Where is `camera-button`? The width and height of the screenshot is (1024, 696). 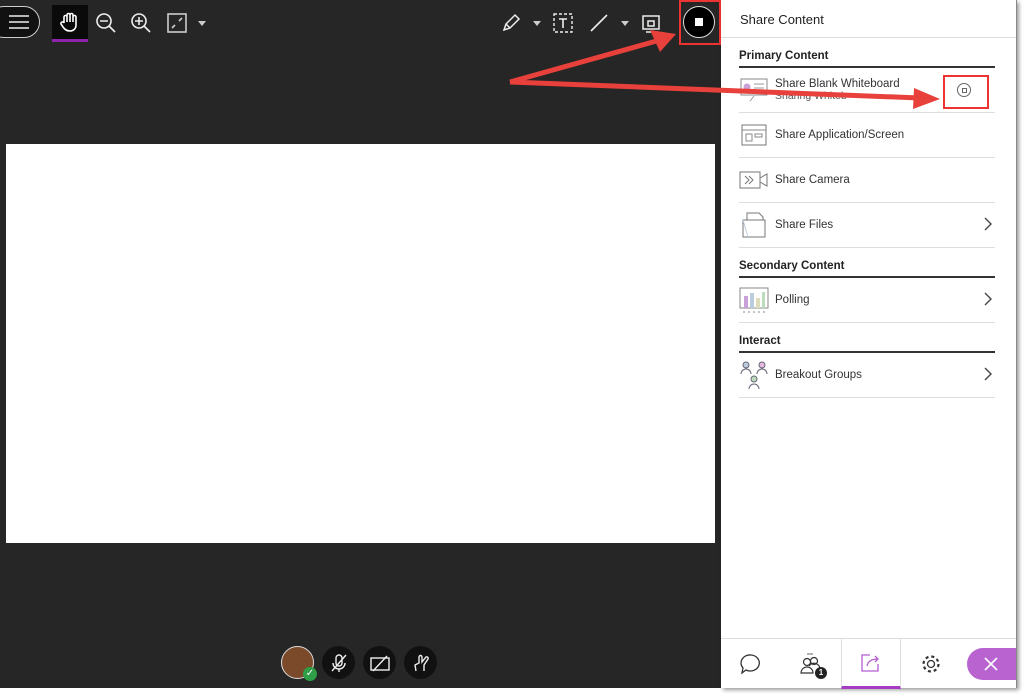
camera-button is located at coordinates (379, 662).